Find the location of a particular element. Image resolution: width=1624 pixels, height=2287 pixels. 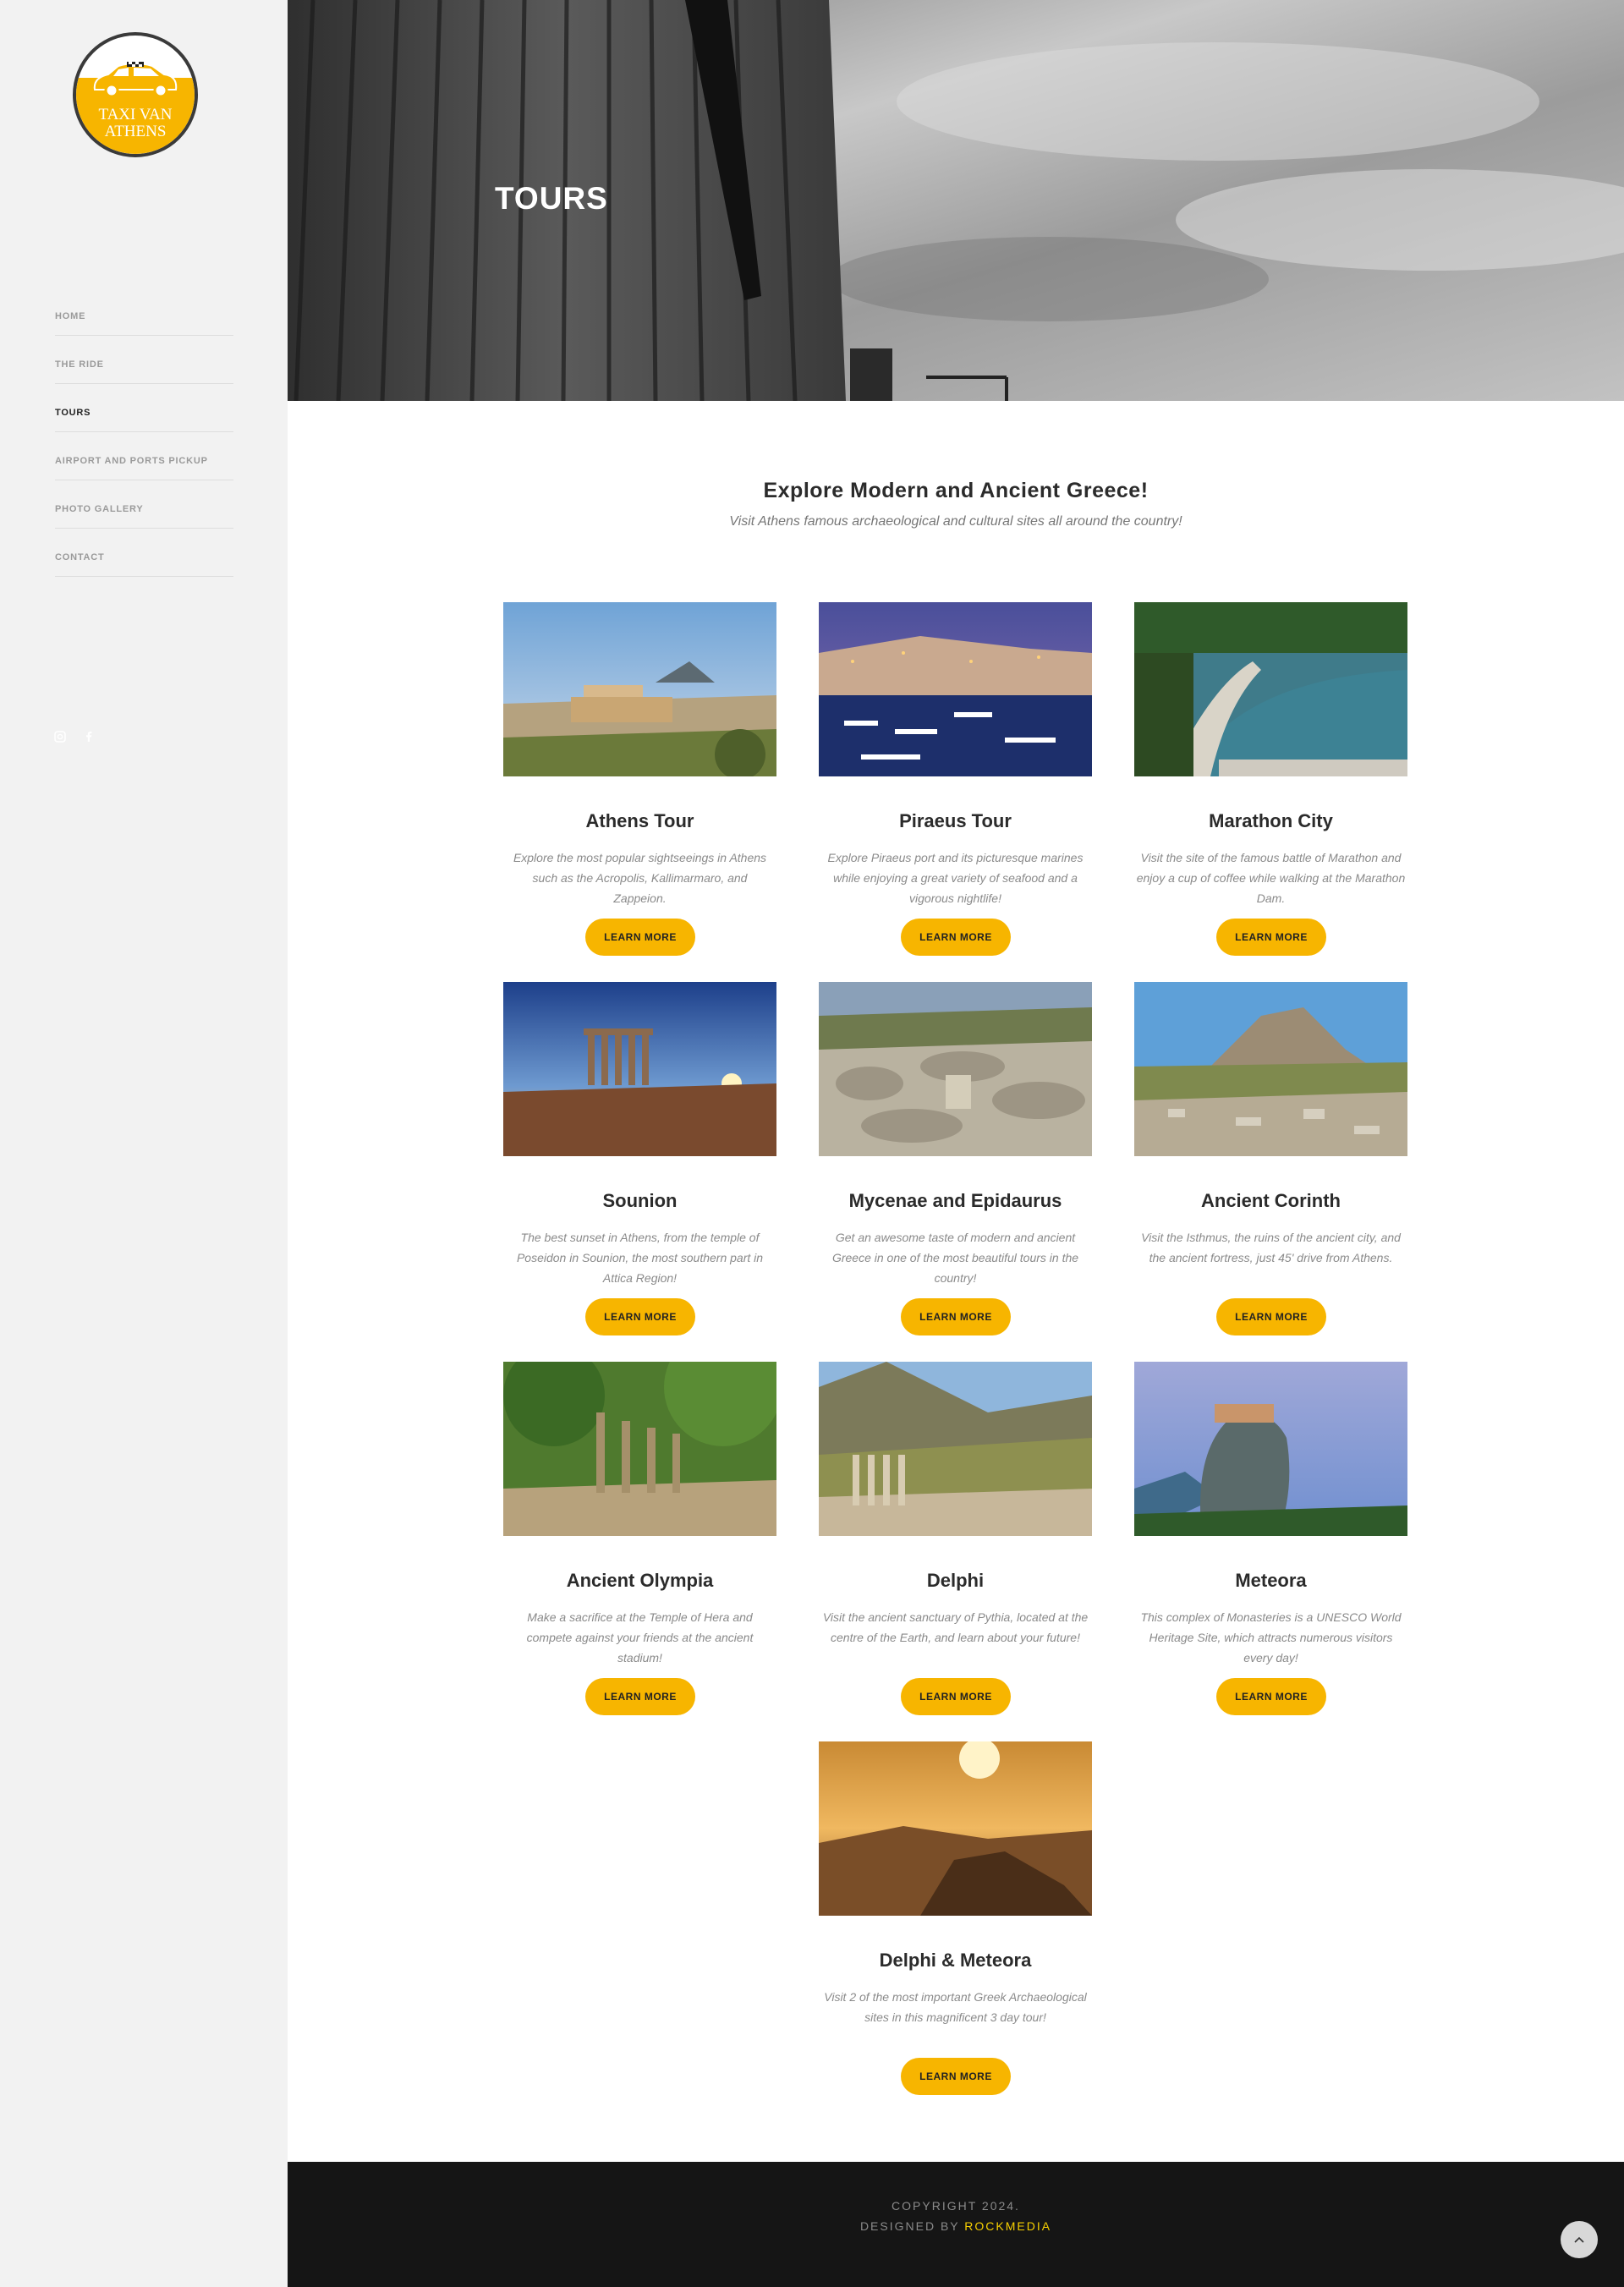

facebook-icon is located at coordinates (89, 737).